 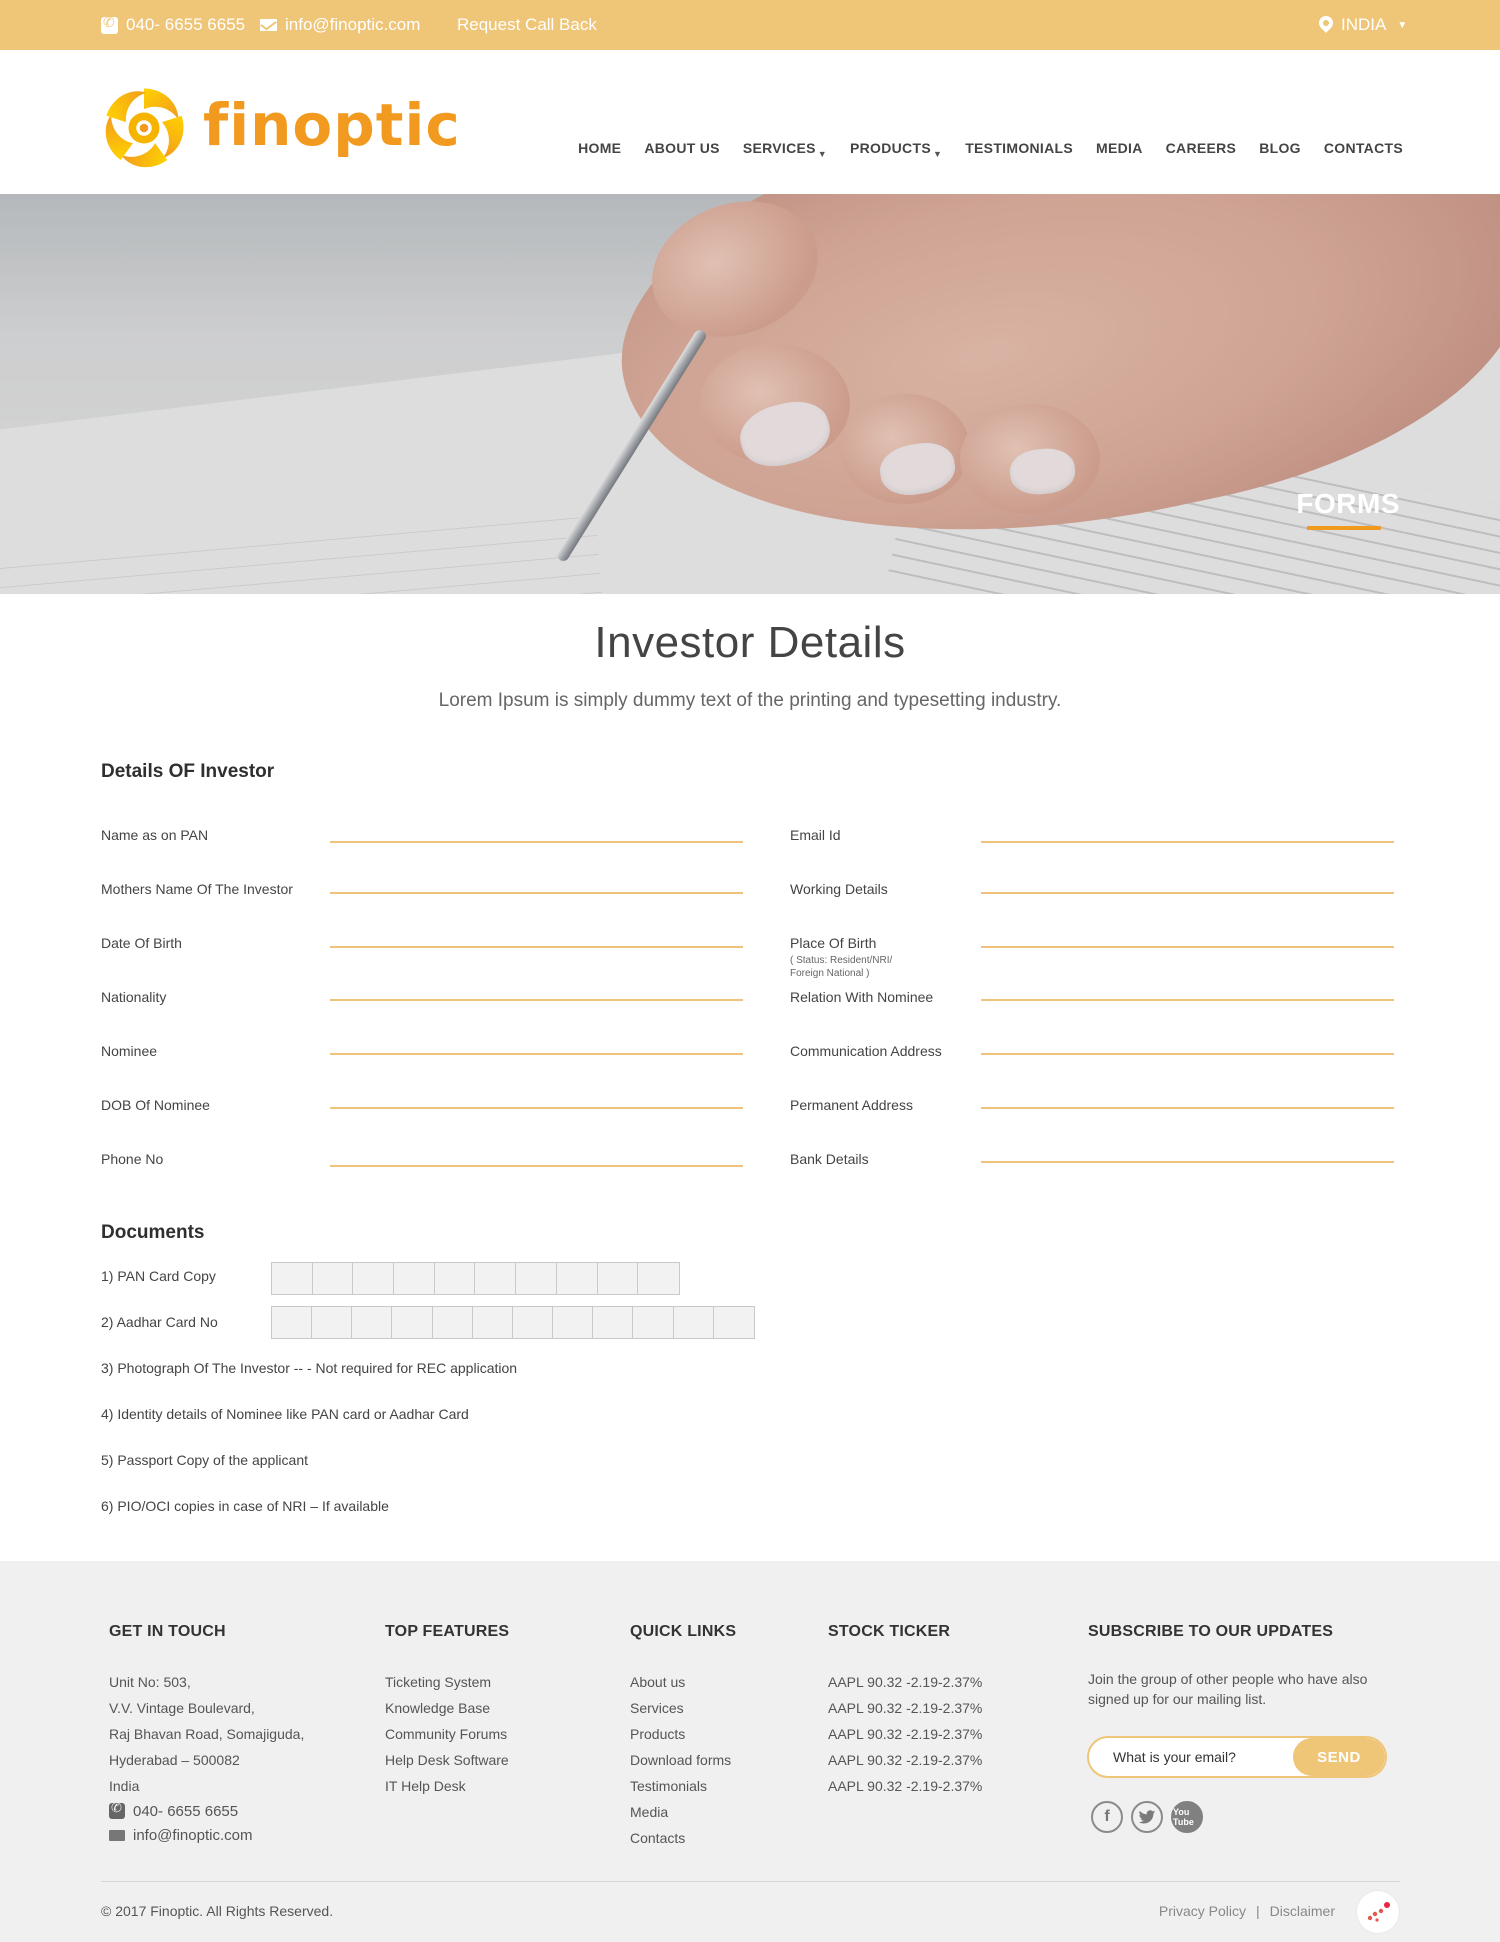 I want to click on request-callback-link: Request Call Back, so click(x=527, y=25).